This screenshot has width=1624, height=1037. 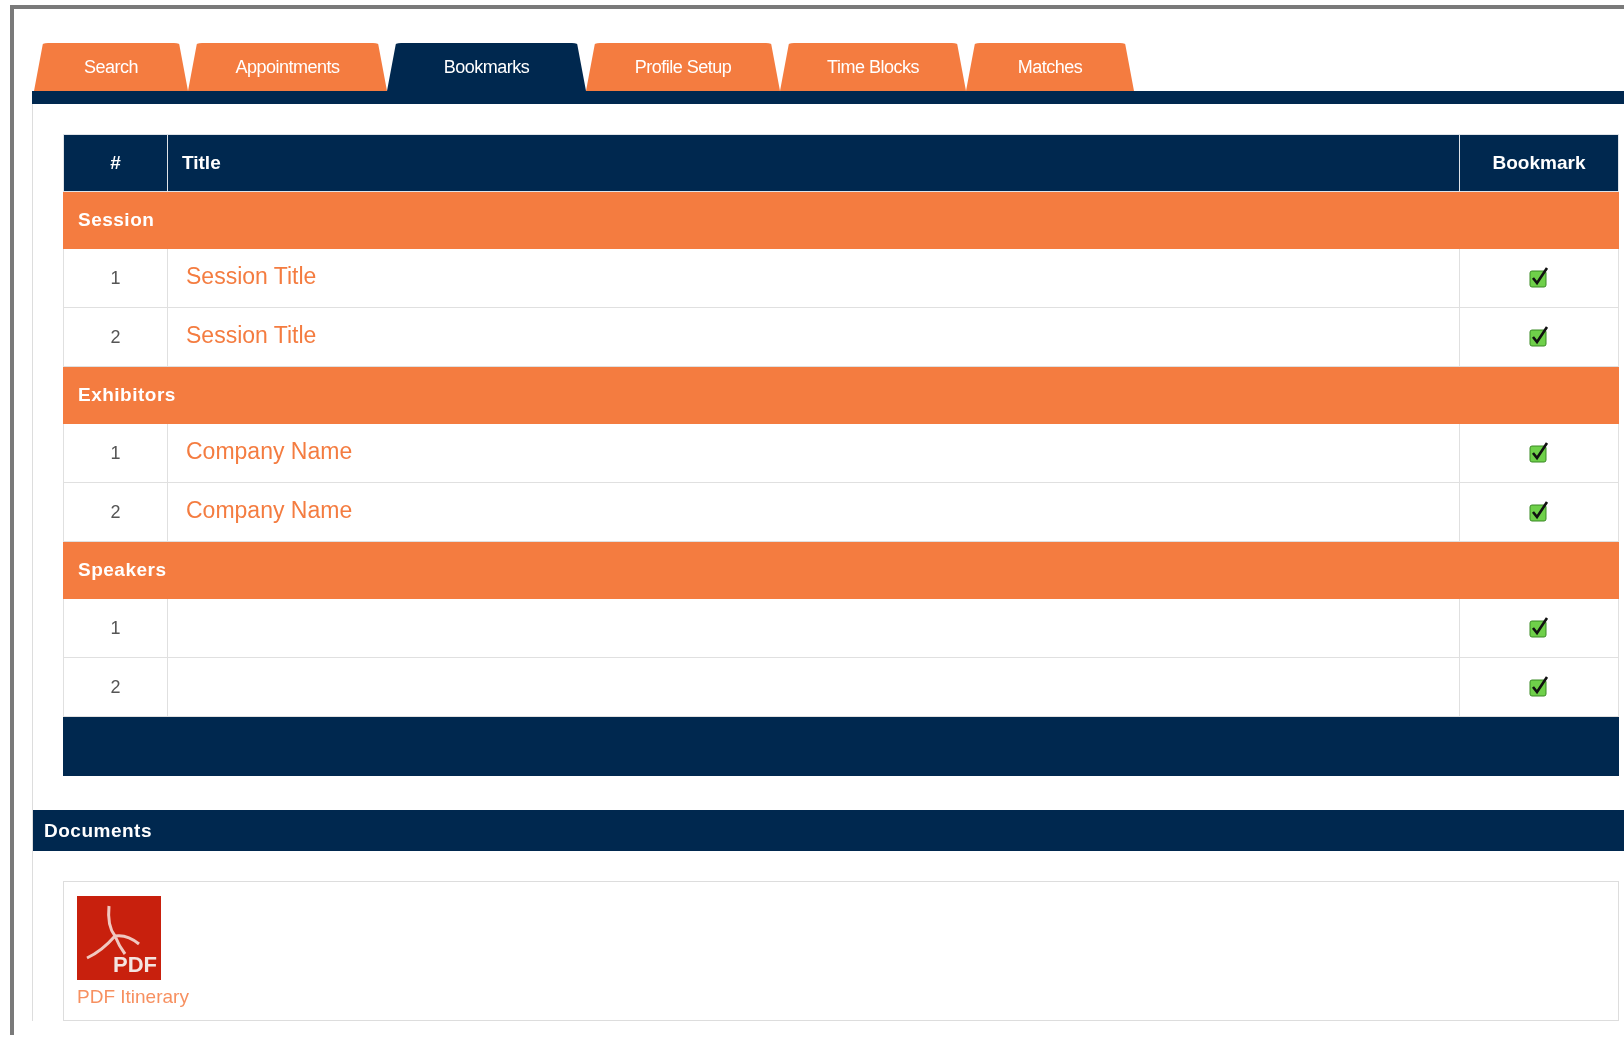 What do you see at coordinates (111, 67) in the screenshot?
I see `tab: Search` at bounding box center [111, 67].